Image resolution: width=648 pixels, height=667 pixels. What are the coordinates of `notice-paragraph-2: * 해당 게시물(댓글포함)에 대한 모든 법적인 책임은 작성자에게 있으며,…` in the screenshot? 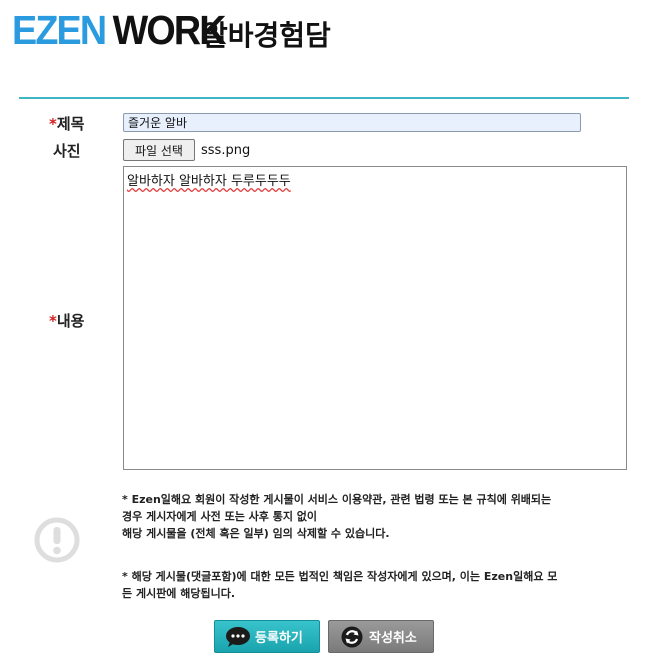 It's located at (340, 585).